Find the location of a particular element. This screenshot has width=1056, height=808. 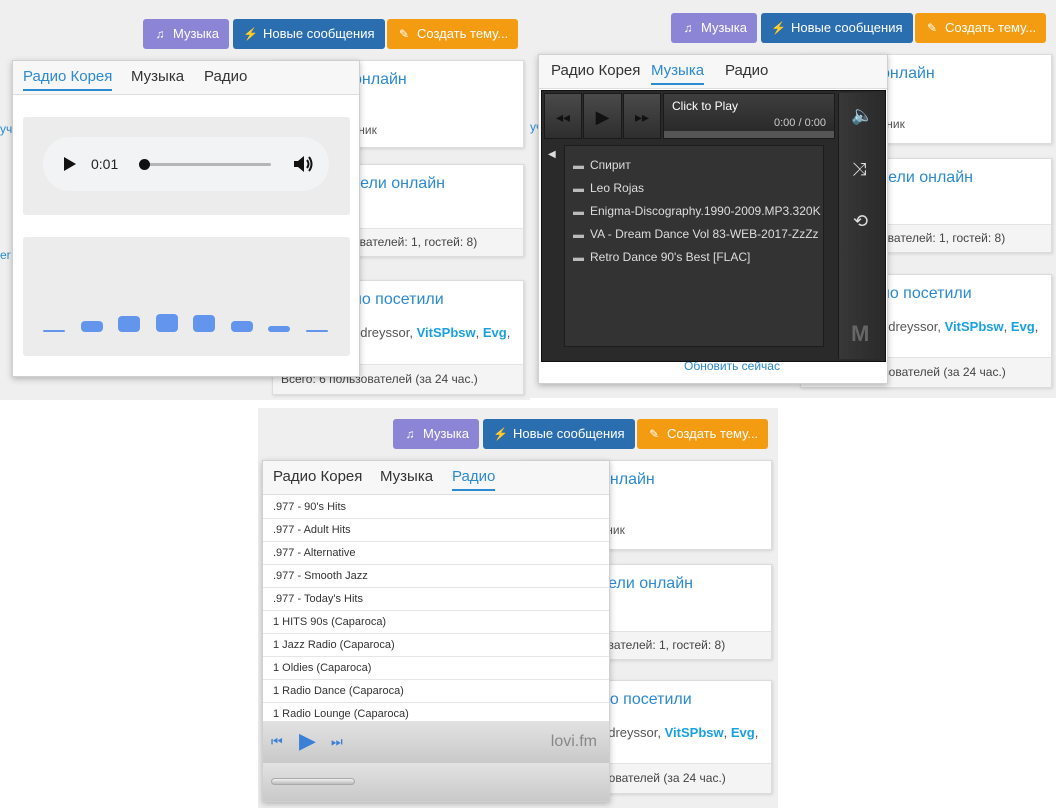

volume-icon is located at coordinates (304, 164).